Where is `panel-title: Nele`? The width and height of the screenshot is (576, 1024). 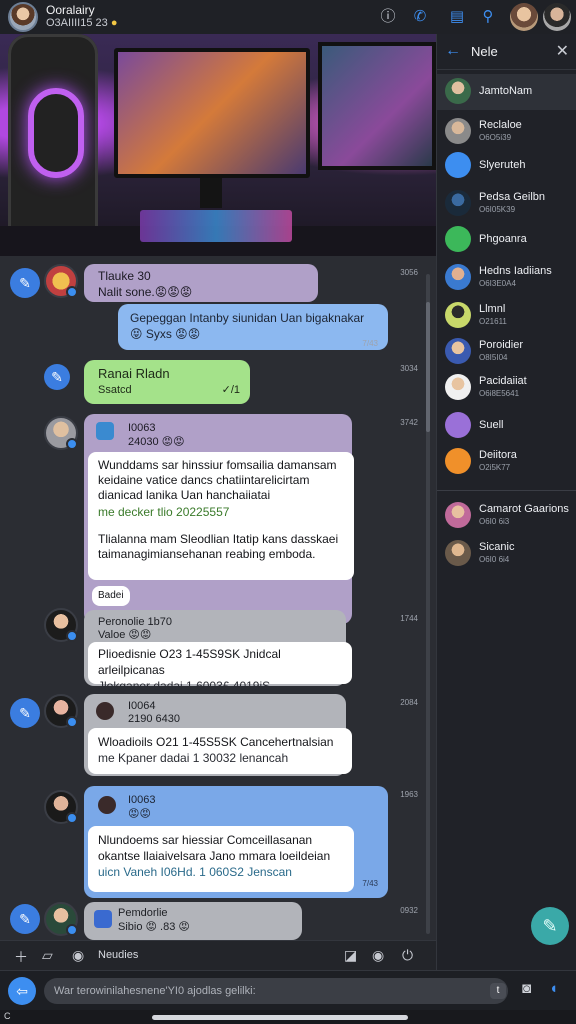 panel-title: Nele is located at coordinates (484, 51).